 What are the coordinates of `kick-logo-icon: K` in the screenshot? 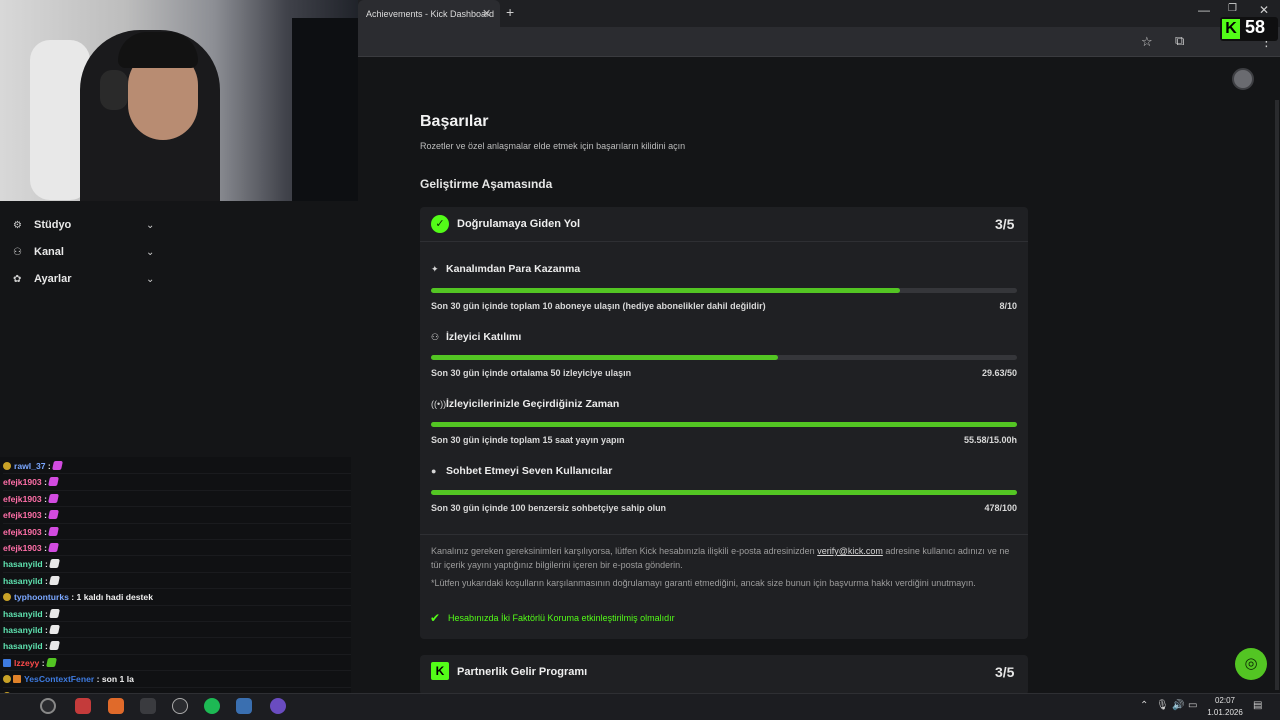 It's located at (1231, 29).